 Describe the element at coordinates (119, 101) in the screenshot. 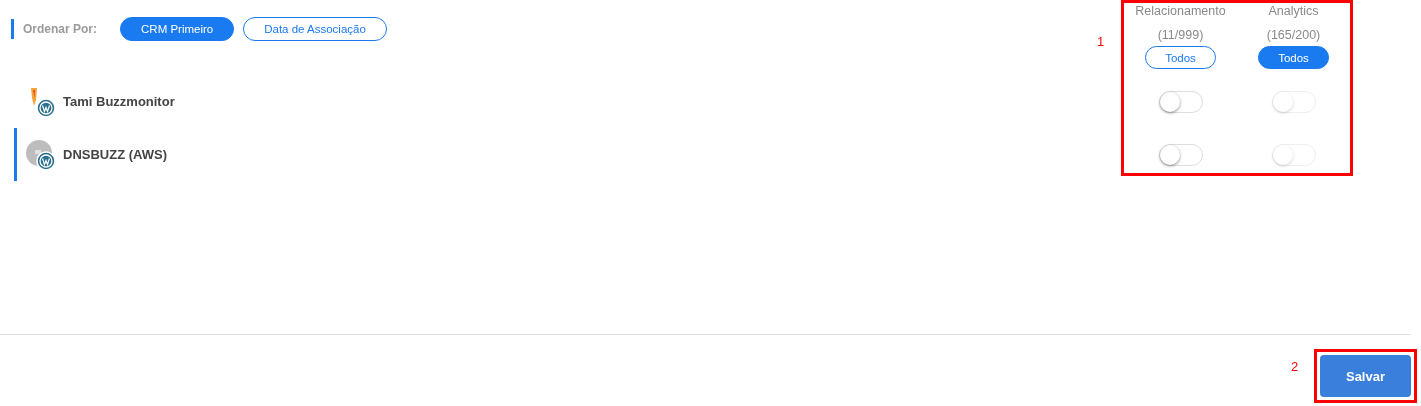

I see `account-name: Tami Buzzmonitor` at that location.